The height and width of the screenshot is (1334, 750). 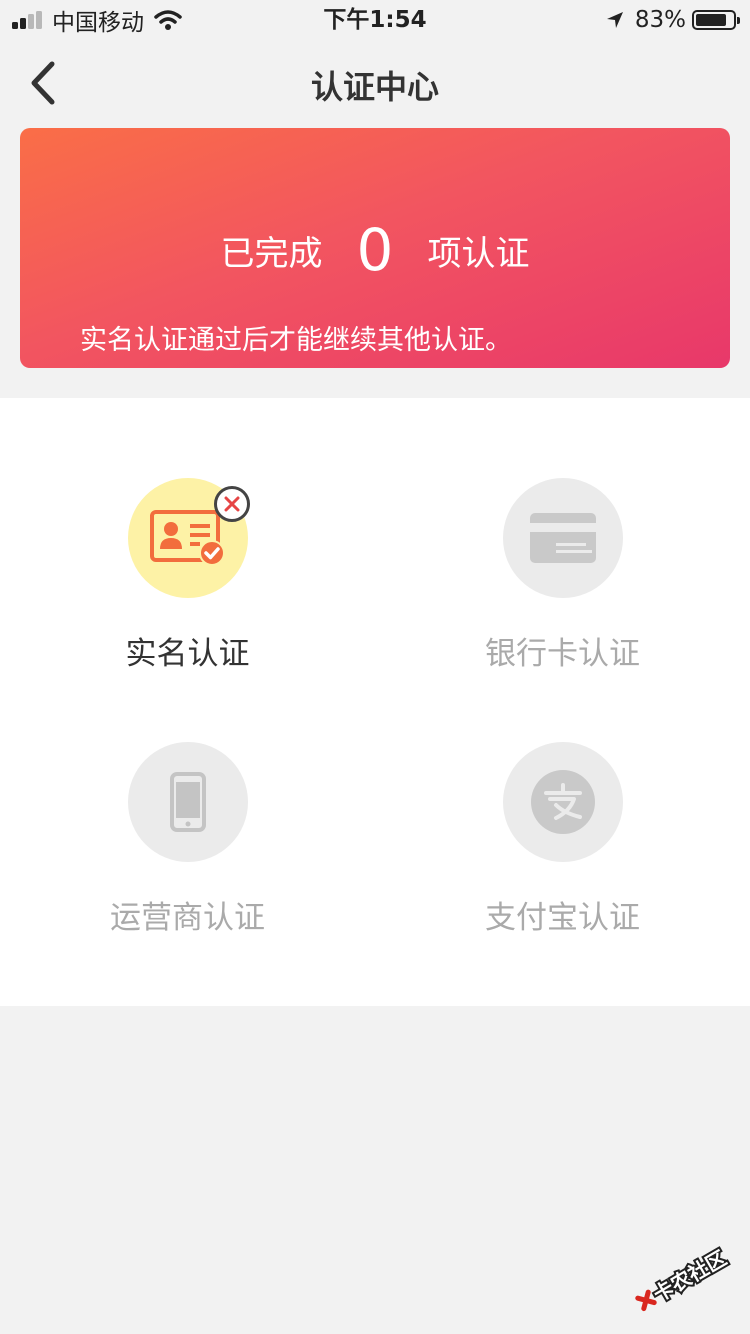 I want to click on status-bar: 中国移动 下午1:54 83%, so click(x=375, y=20).